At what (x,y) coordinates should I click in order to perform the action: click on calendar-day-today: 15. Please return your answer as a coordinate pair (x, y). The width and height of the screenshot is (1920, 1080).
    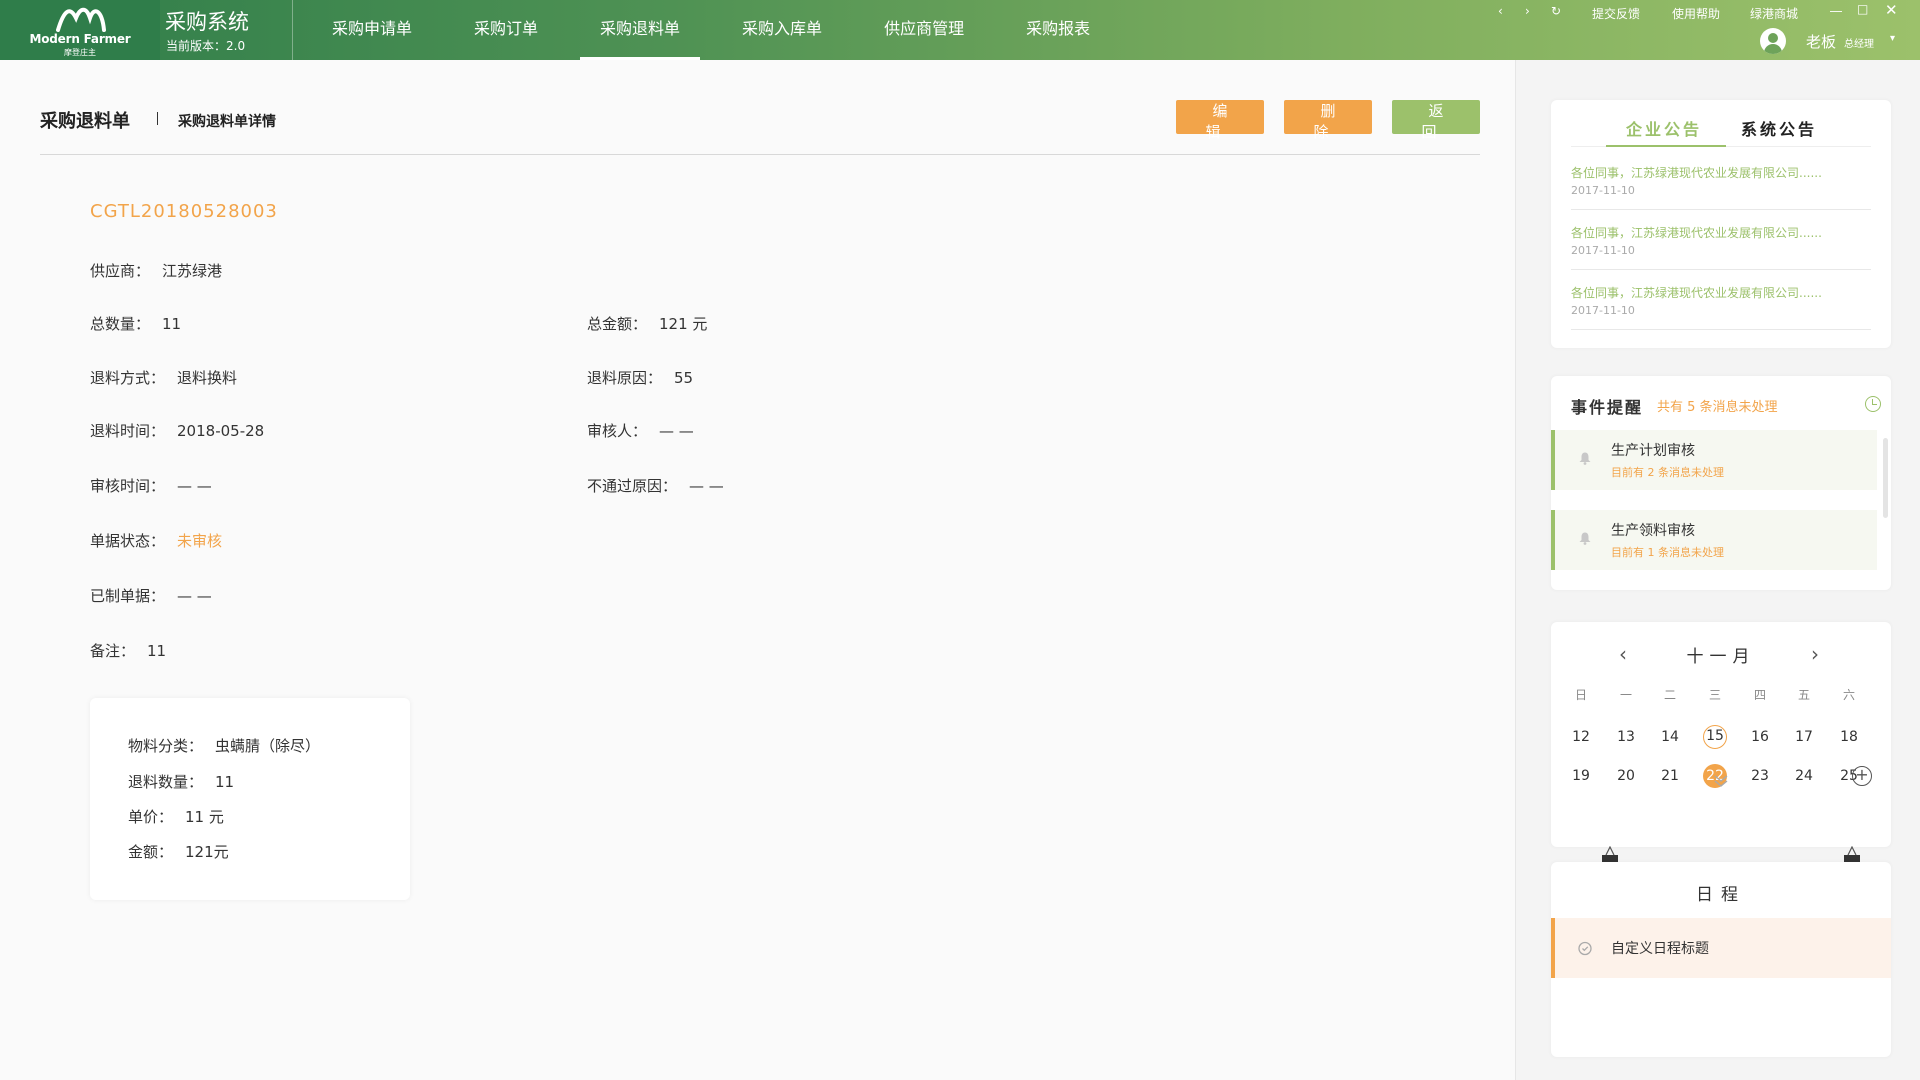
    Looking at the image, I should click on (1715, 737).